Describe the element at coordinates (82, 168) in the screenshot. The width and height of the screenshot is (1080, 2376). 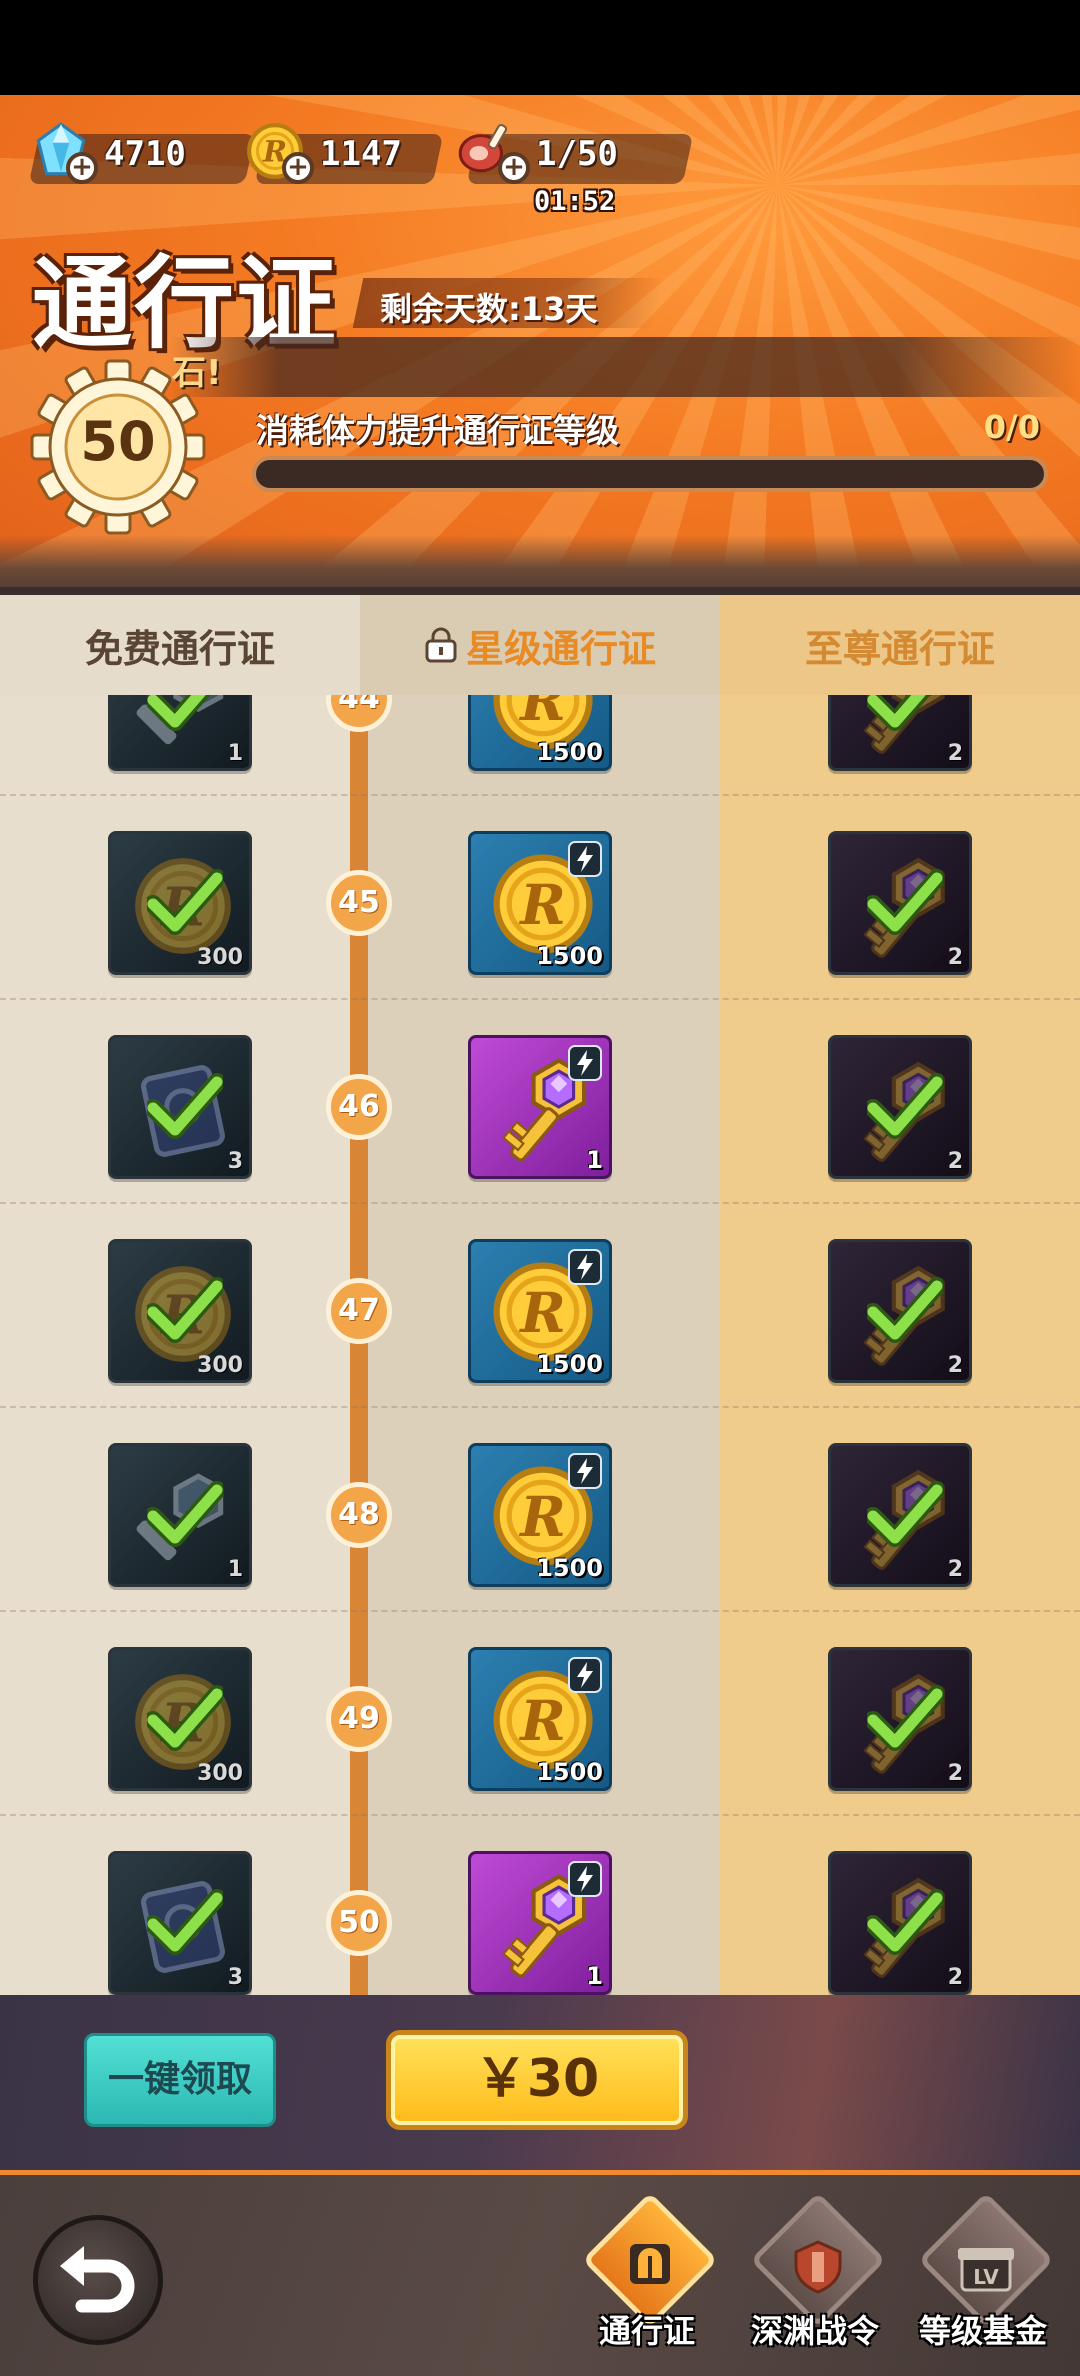
I see `gem-add-button: +` at that location.